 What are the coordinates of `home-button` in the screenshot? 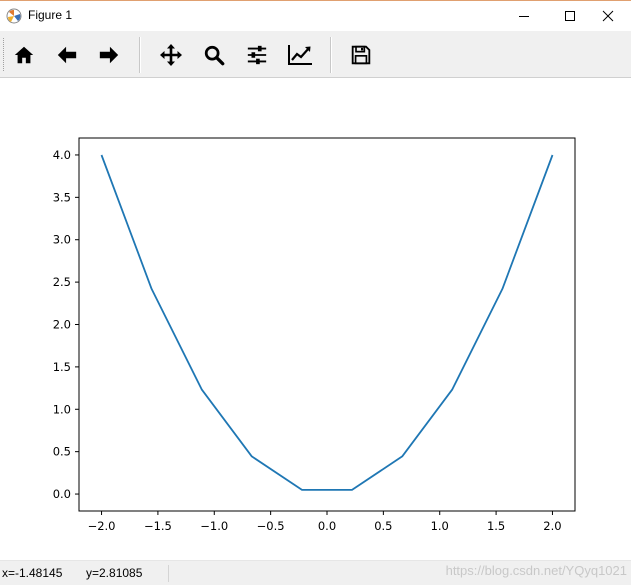 It's located at (24, 55).